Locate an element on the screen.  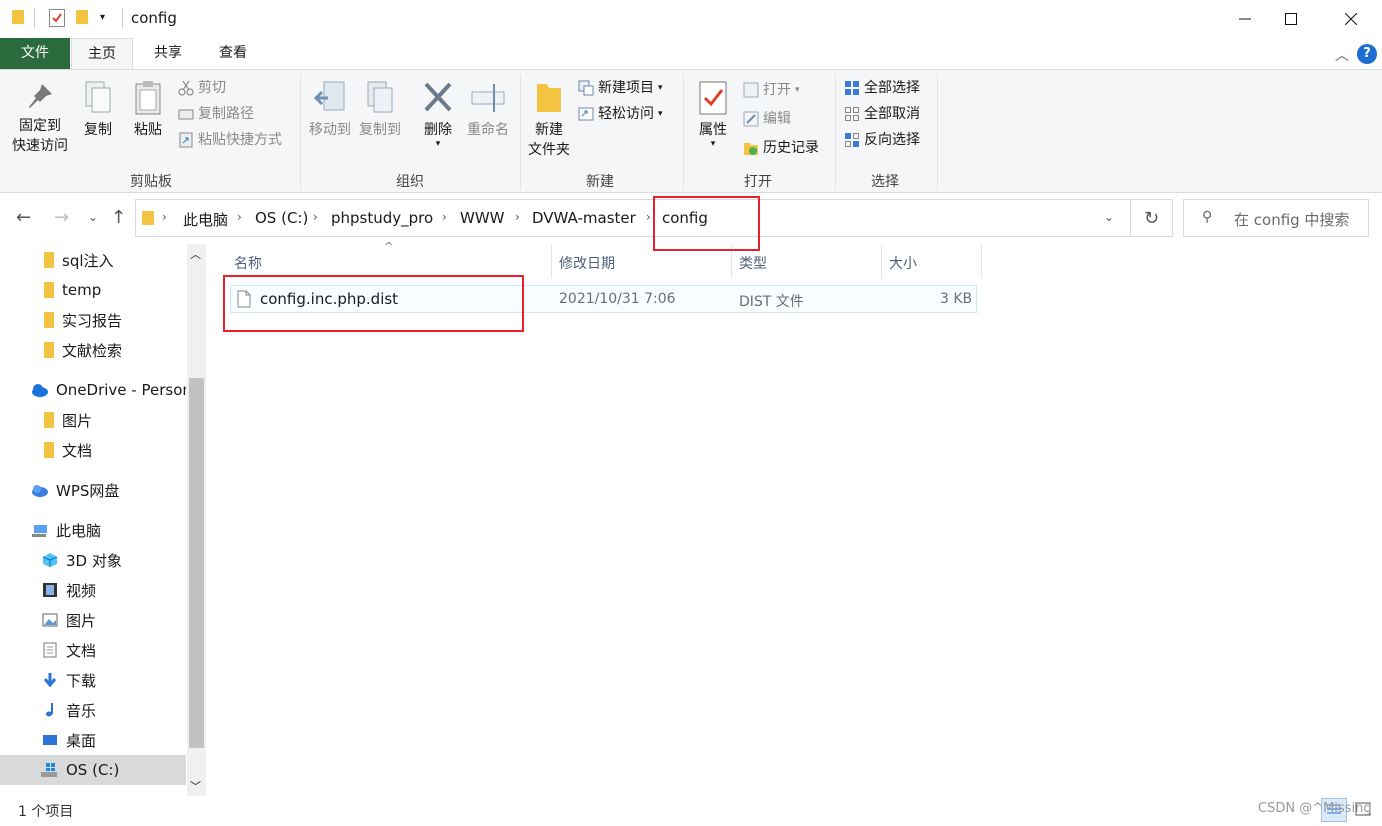
scrollbar-thumb is located at coordinates (196, 563).